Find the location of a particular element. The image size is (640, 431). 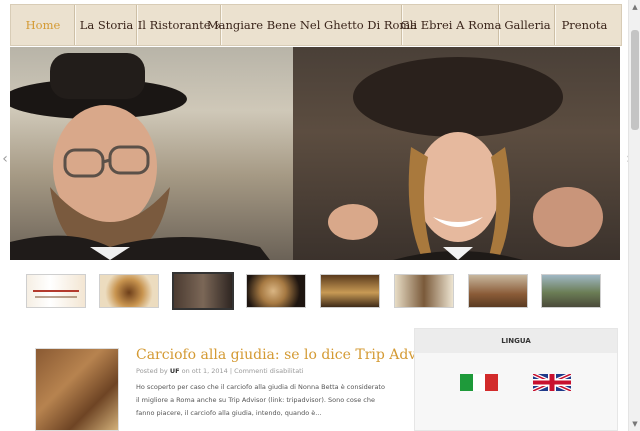

nav-item-gli-ebrei: Gli Ebrei A Roma is located at coordinates (451, 25).